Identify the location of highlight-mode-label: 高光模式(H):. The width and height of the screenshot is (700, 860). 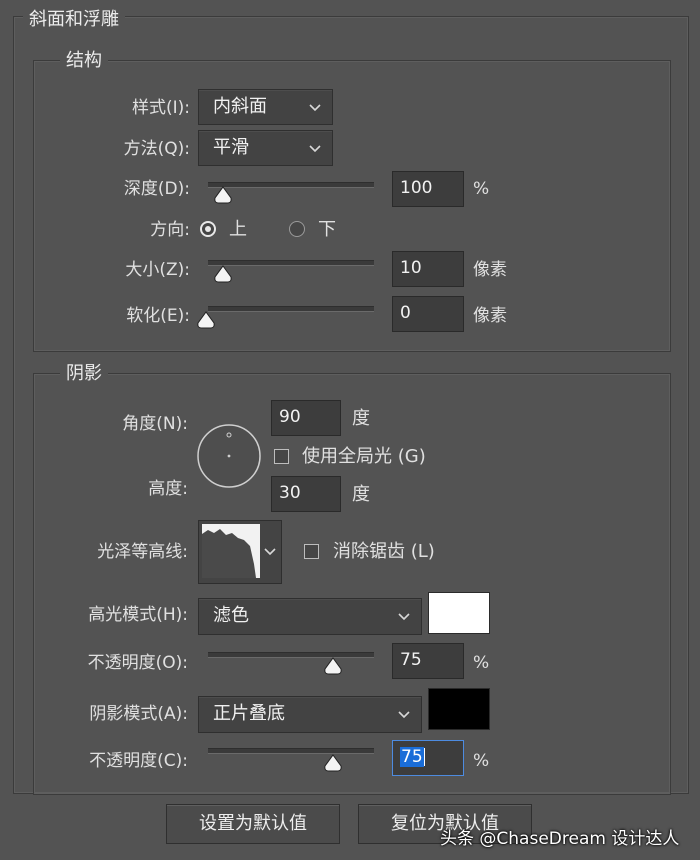
(138, 615).